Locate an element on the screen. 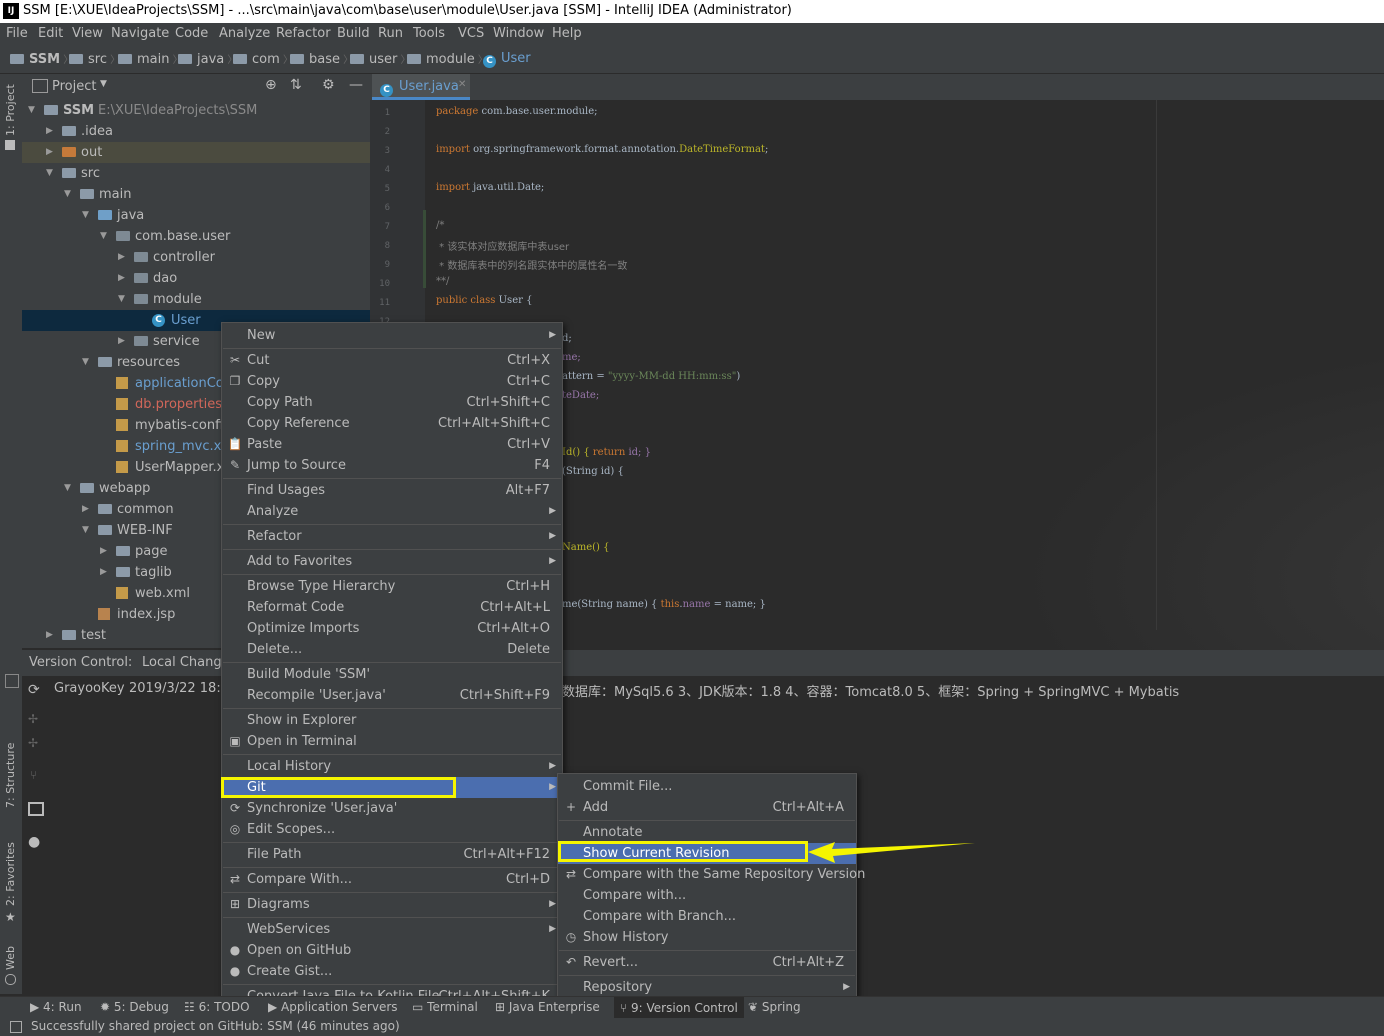 This screenshot has height=1036, width=1384. breadcrumb-user: C User is located at coordinates (507, 59).